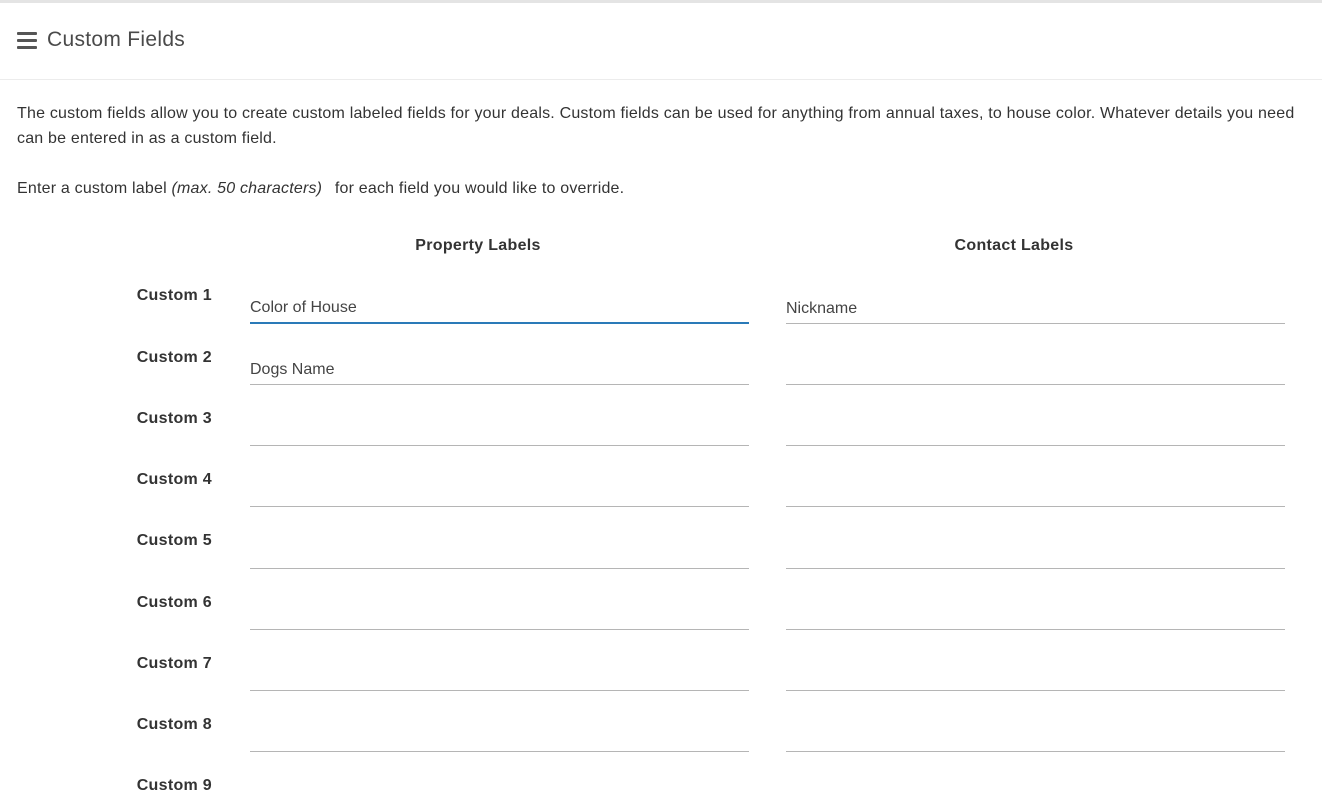 This screenshot has height=812, width=1322. Describe the element at coordinates (174, 295) in the screenshot. I see `row-label-custom-1: Custom 1` at that location.